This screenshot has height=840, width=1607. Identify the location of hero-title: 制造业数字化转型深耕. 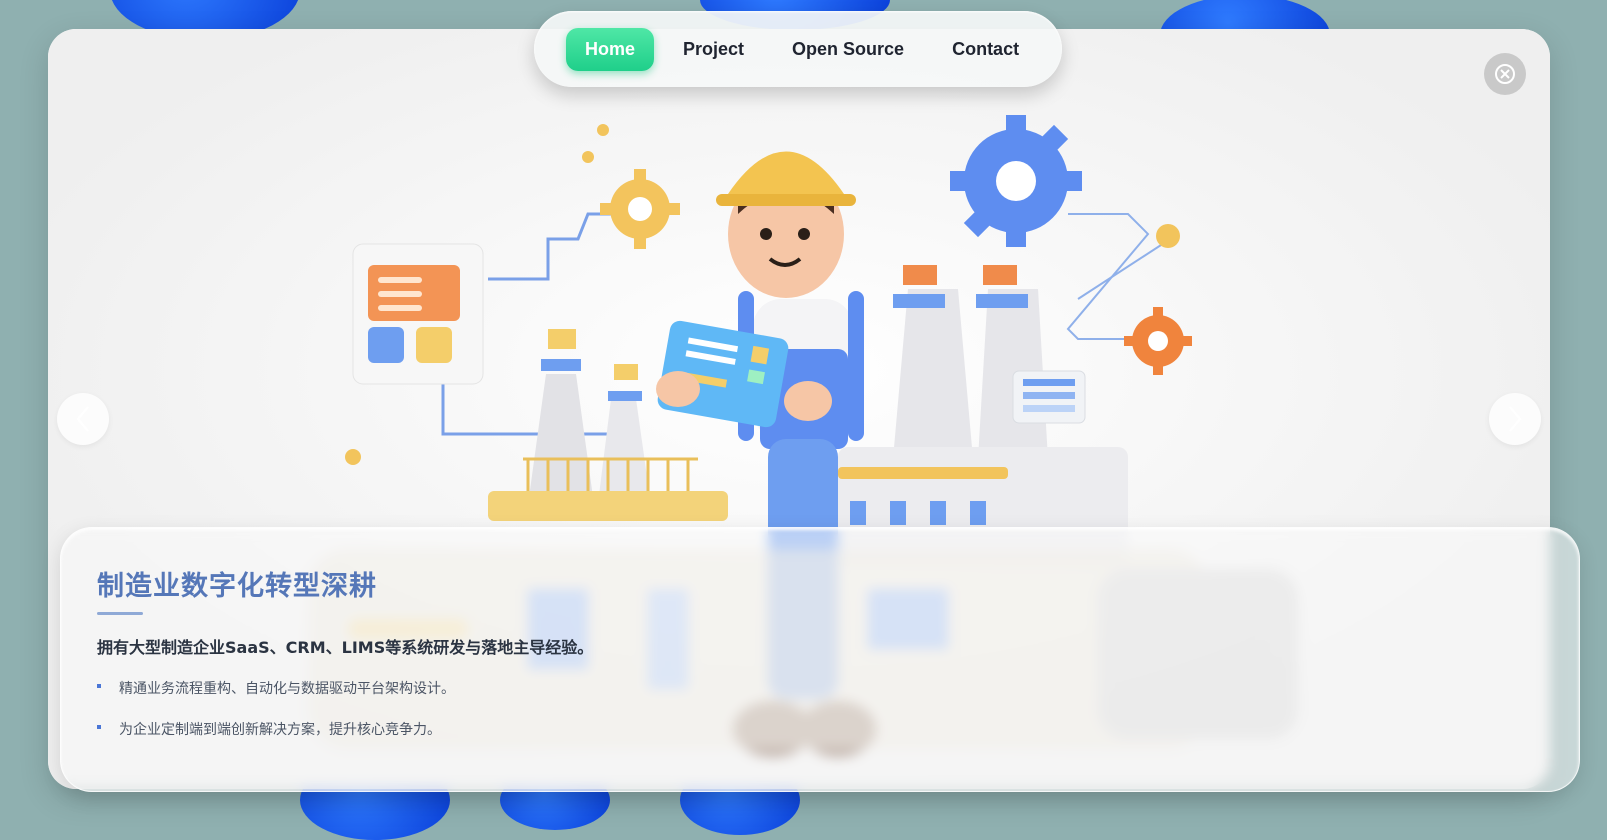
(237, 586).